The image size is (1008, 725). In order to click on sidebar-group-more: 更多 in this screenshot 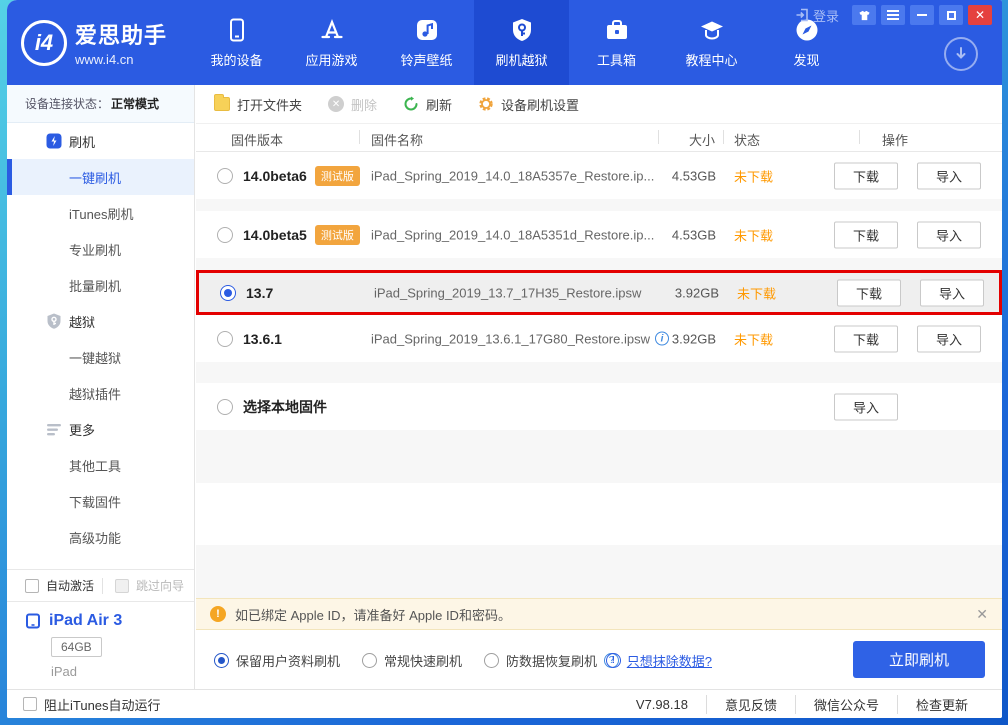, I will do `click(100, 429)`.